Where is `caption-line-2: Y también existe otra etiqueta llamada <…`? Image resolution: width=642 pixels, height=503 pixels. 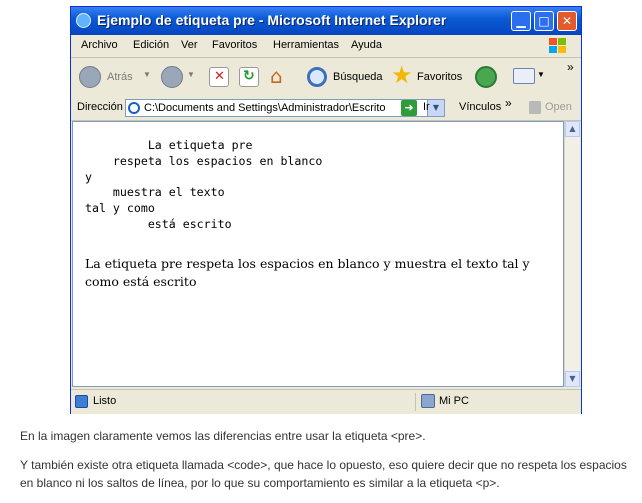 caption-line-2: Y también existe otra etiqueta llamada <… is located at coordinates (323, 474).